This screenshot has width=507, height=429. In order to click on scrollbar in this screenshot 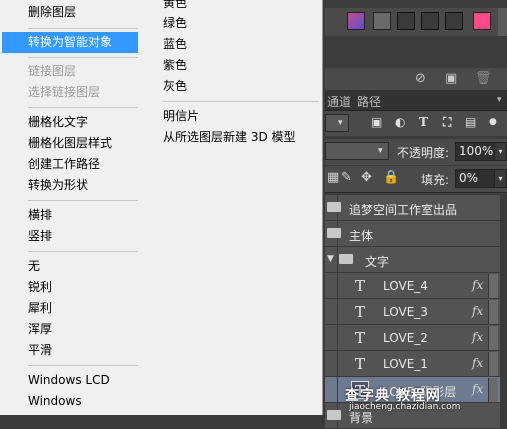, I will do `click(502, 22)`.